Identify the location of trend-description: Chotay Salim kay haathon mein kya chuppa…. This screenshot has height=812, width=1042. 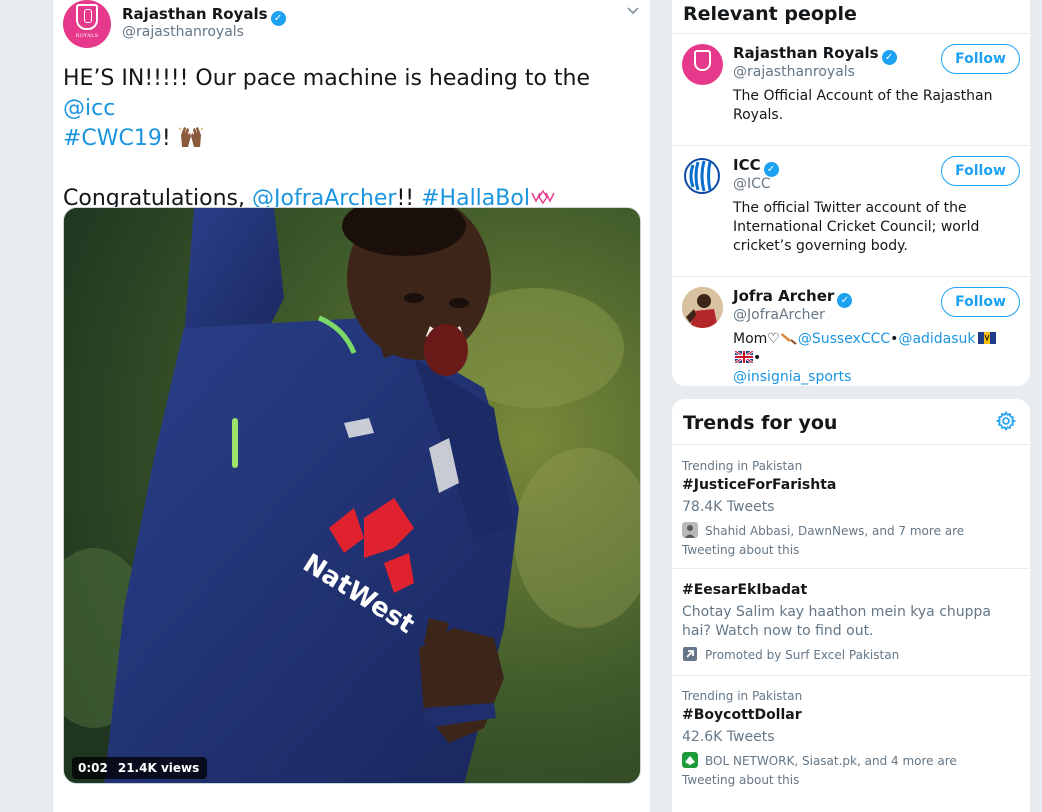
(836, 621).